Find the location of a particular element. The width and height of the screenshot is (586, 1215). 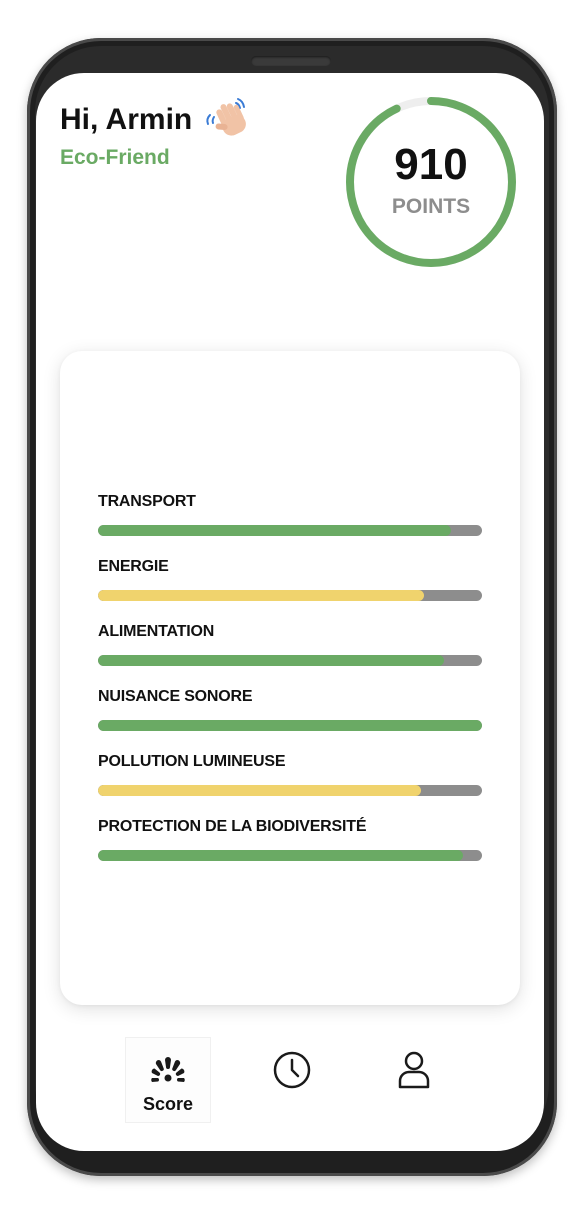

category-label: POLLUTION LUMINEUSE is located at coordinates (192, 761).